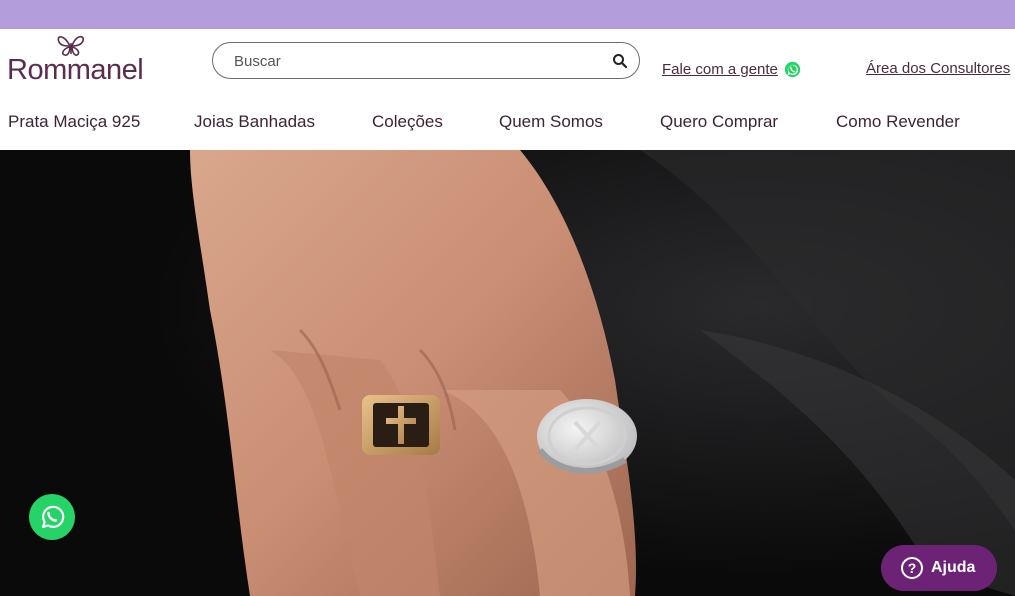 This screenshot has height=596, width=1015. Describe the element at coordinates (938, 68) in the screenshot. I see `consultants-area-link: Área dos Consultores` at that location.